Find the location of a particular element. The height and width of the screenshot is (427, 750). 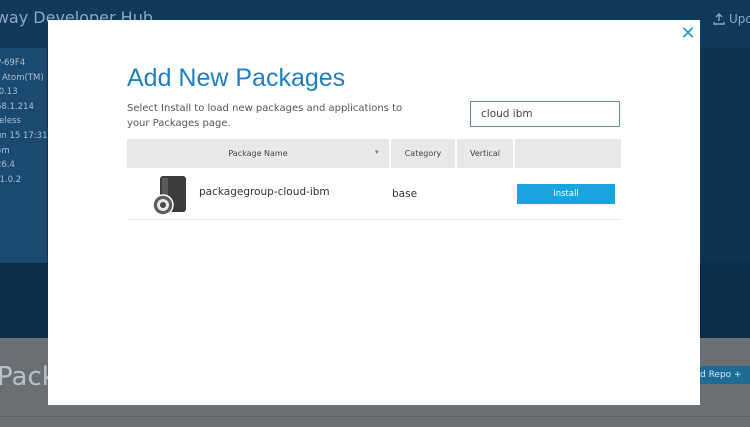

device-info-line: 26.4 is located at coordinates (7, 165).